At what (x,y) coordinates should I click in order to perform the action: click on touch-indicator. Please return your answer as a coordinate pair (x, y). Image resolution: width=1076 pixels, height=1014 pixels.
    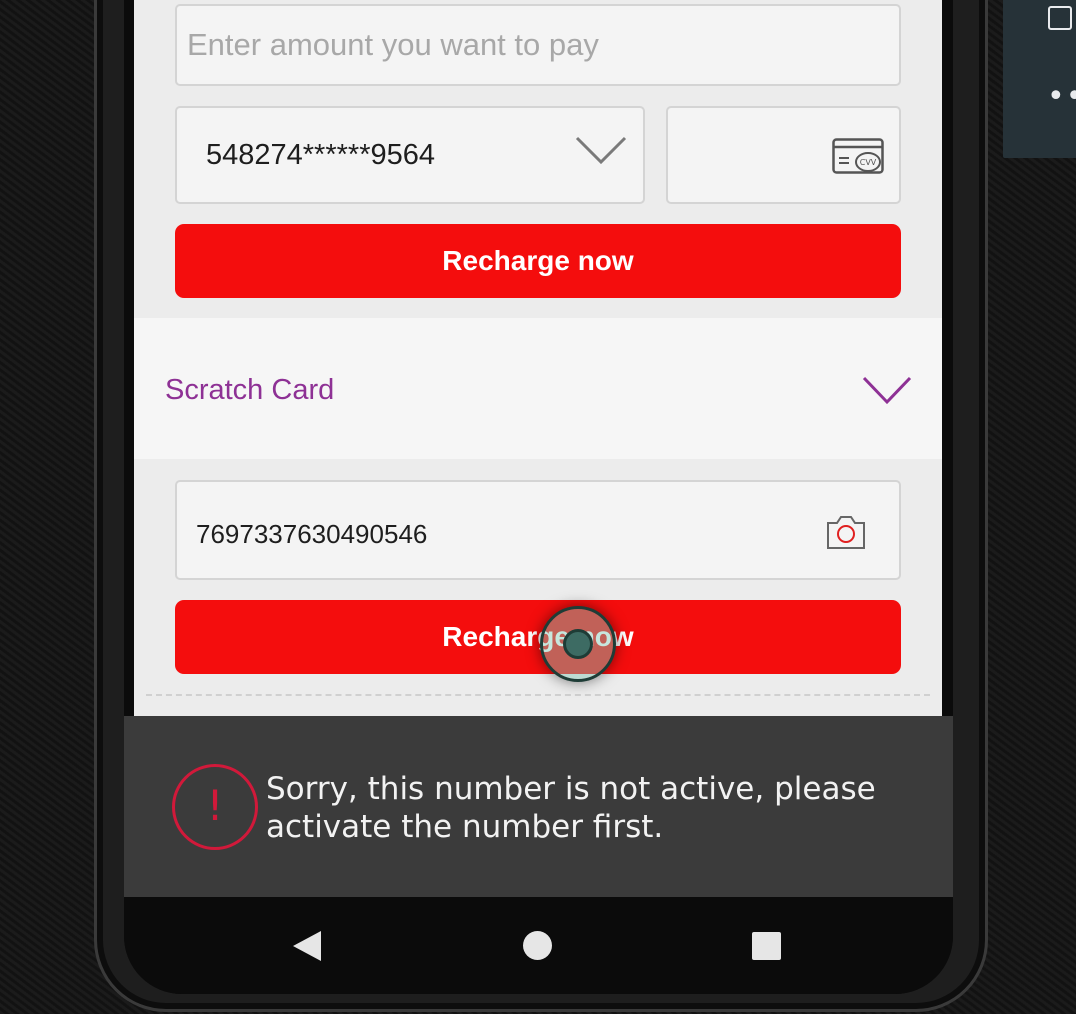
    Looking at the image, I should click on (578, 644).